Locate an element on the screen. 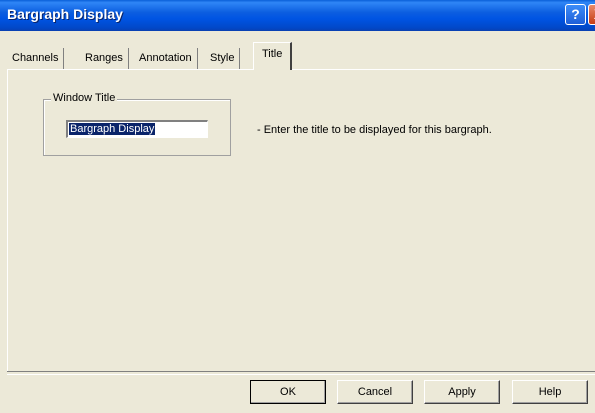 This screenshot has width=595, height=413. cancel-button: Cancel is located at coordinates (375, 392).